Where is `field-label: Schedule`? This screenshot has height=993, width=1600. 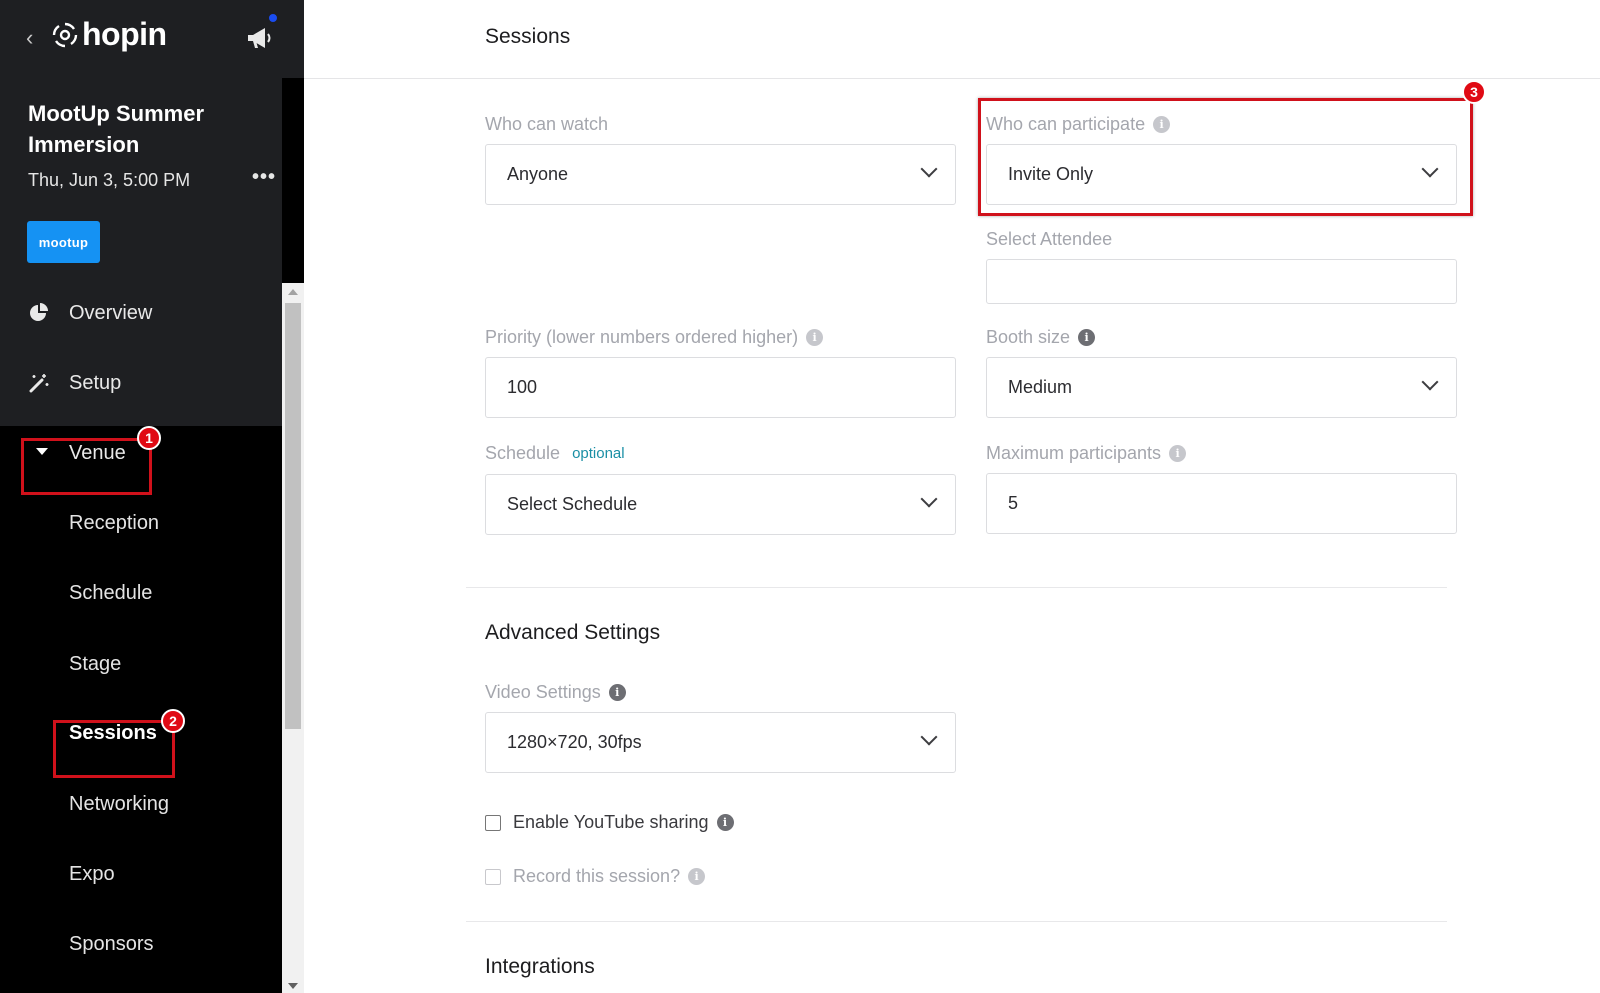 field-label: Schedule is located at coordinates (523, 453).